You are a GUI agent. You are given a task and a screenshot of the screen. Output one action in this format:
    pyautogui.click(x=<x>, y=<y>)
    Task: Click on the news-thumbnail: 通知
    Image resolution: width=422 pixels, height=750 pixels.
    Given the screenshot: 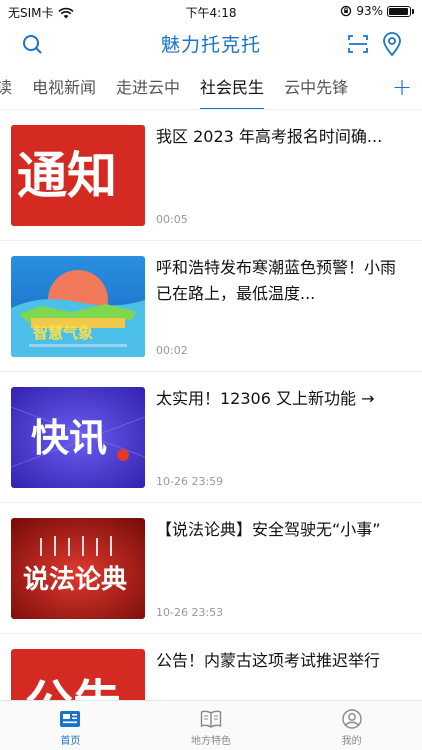 What is the action you would take?
    pyautogui.click(x=78, y=175)
    